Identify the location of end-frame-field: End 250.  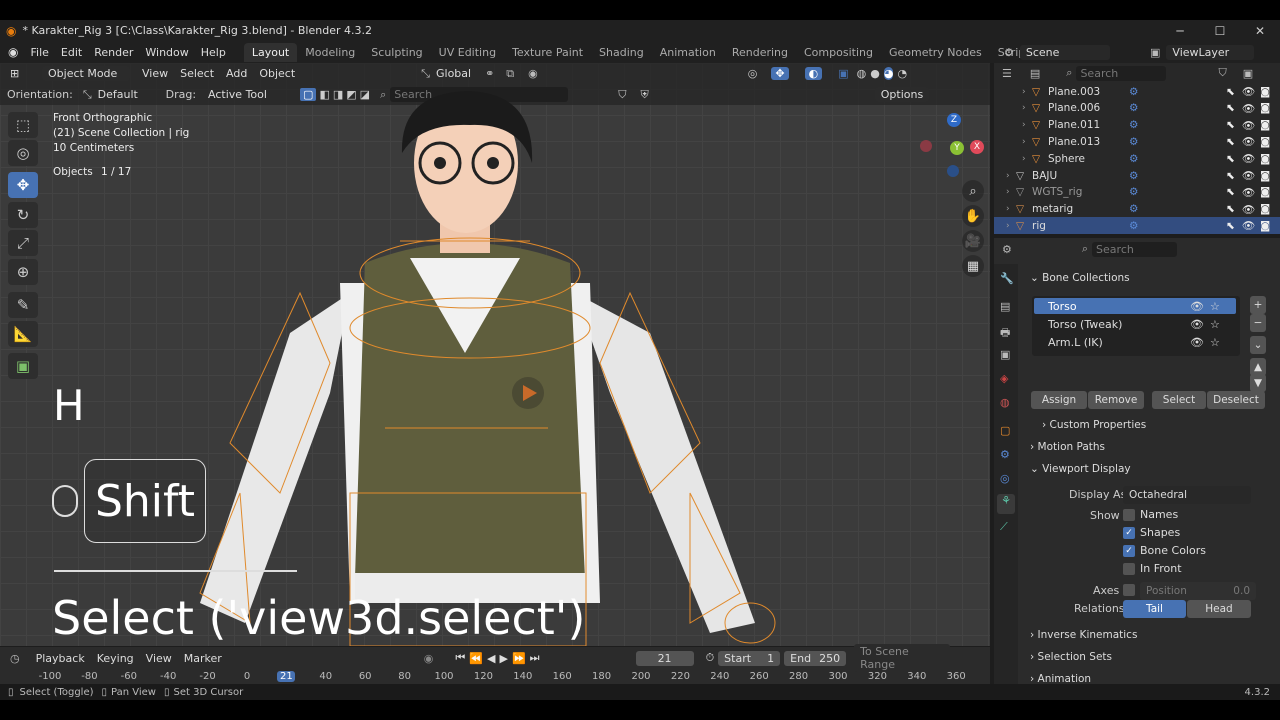
(815, 658).